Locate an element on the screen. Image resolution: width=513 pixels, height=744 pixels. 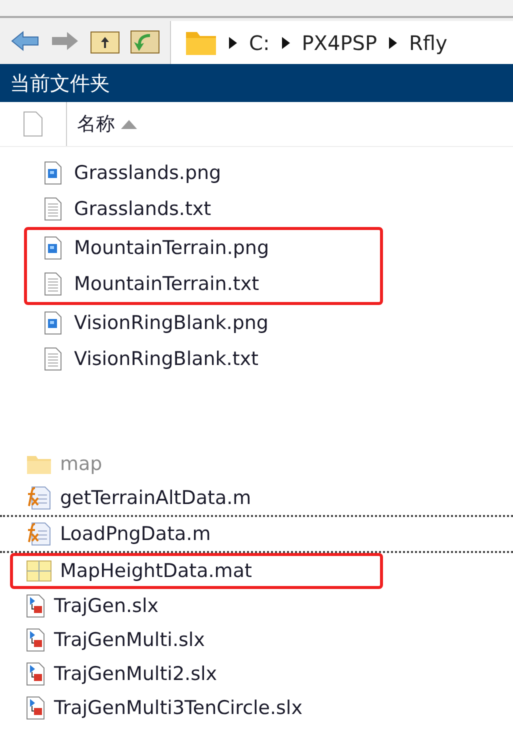
file-type-icon is located at coordinates (33, 124).